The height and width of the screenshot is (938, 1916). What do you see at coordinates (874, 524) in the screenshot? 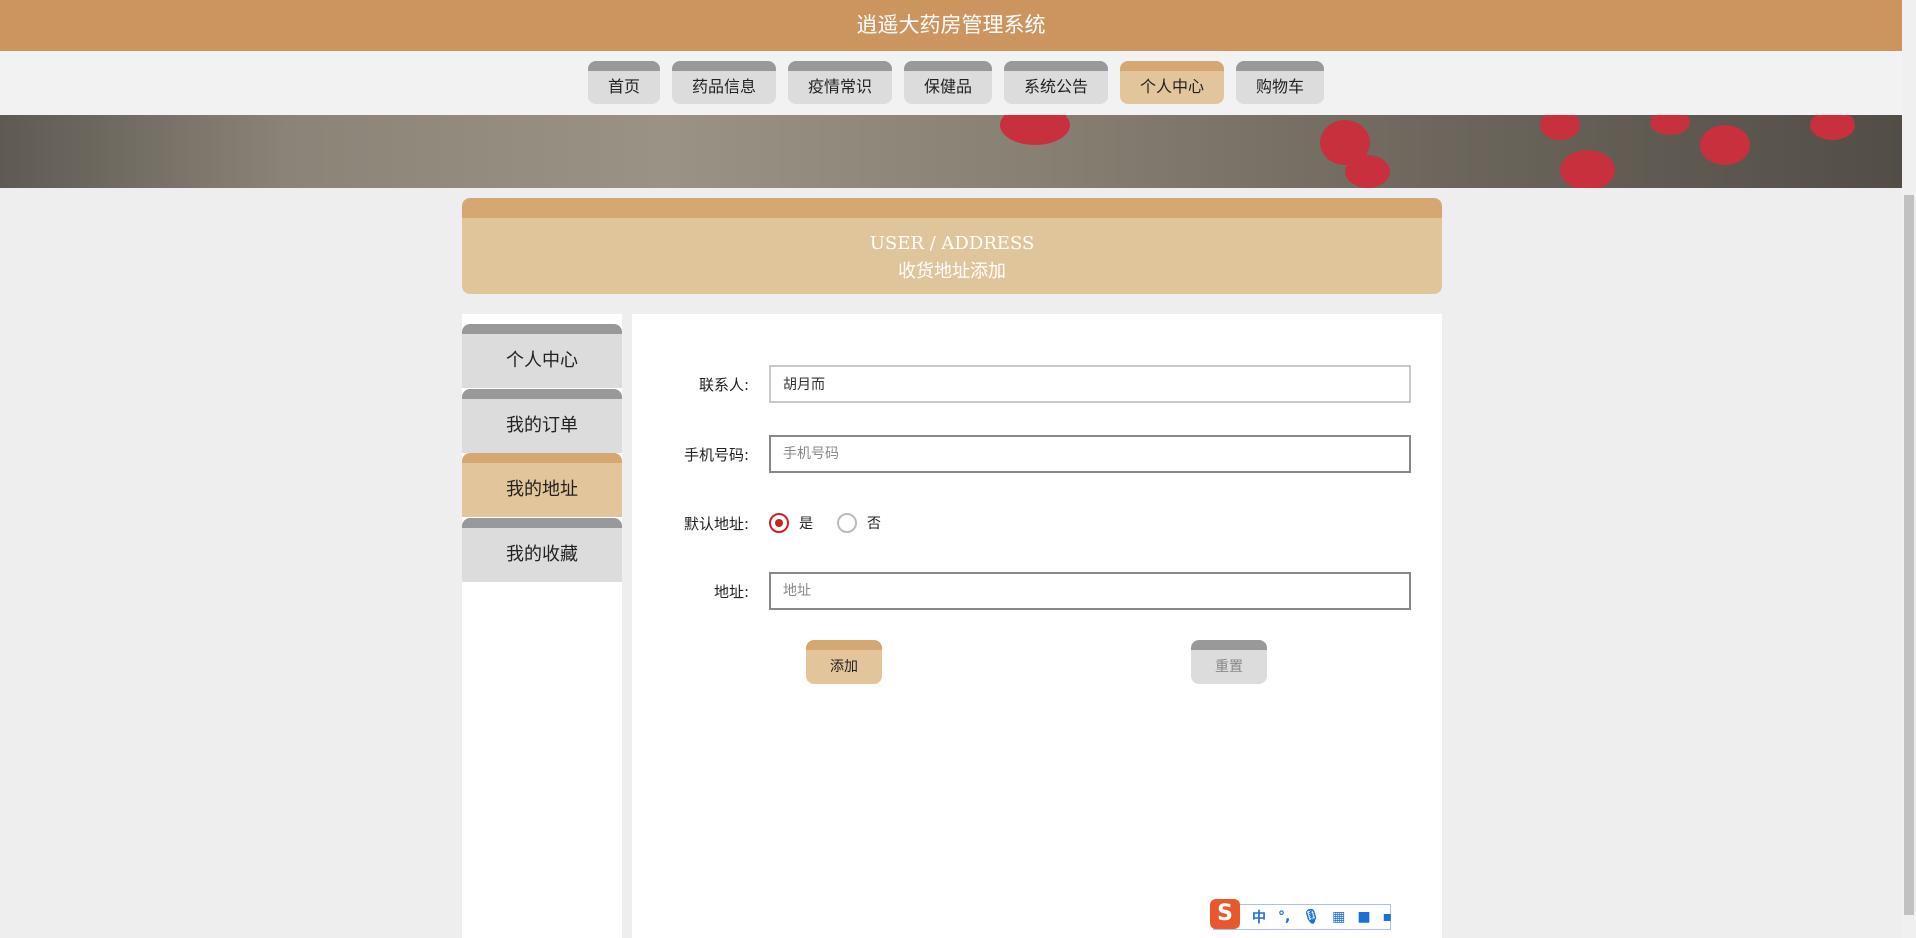
I see `default-no-label: 否` at bounding box center [874, 524].